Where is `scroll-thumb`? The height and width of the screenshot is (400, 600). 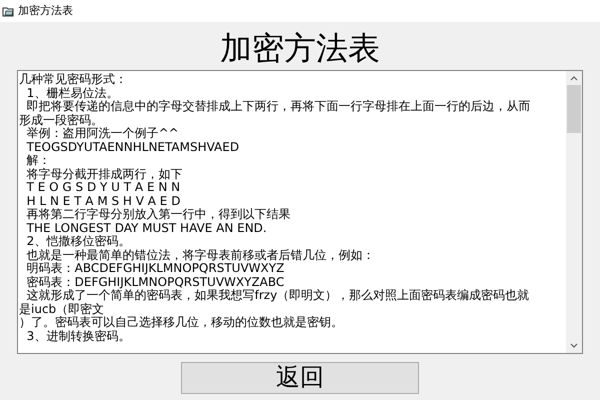 scroll-thumb is located at coordinates (574, 109).